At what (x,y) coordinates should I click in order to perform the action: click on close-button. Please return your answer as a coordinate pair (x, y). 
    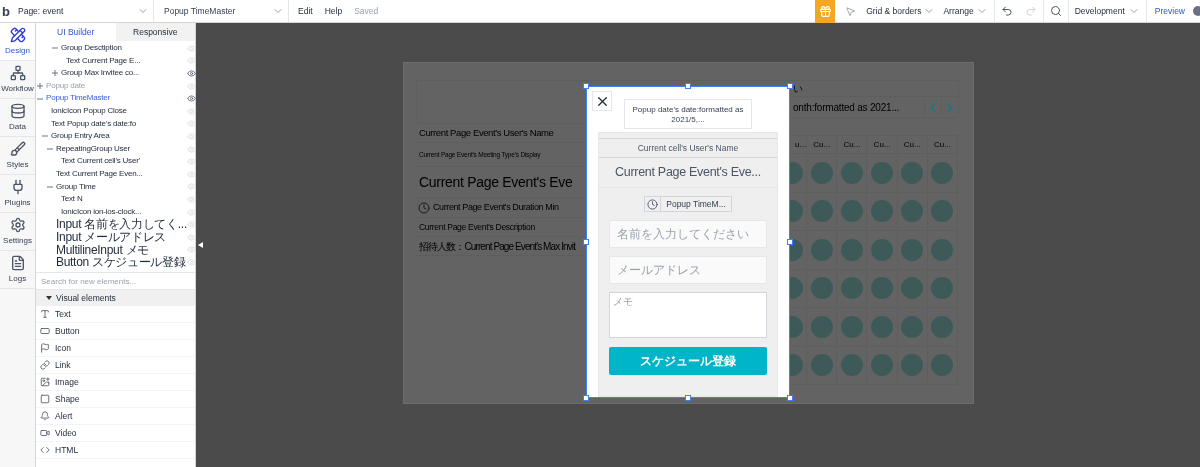
    Looking at the image, I should click on (602, 101).